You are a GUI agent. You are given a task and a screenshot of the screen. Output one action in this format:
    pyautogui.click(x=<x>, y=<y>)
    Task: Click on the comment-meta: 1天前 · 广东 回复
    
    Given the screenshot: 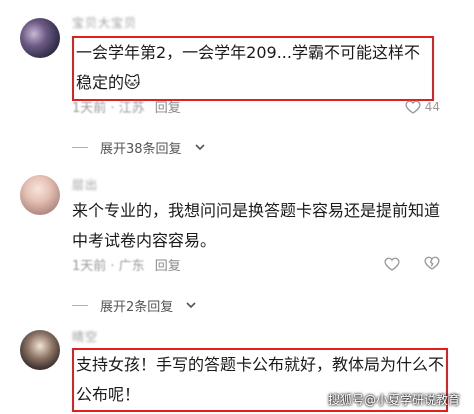 What is the action you would take?
    pyautogui.click(x=126, y=264)
    